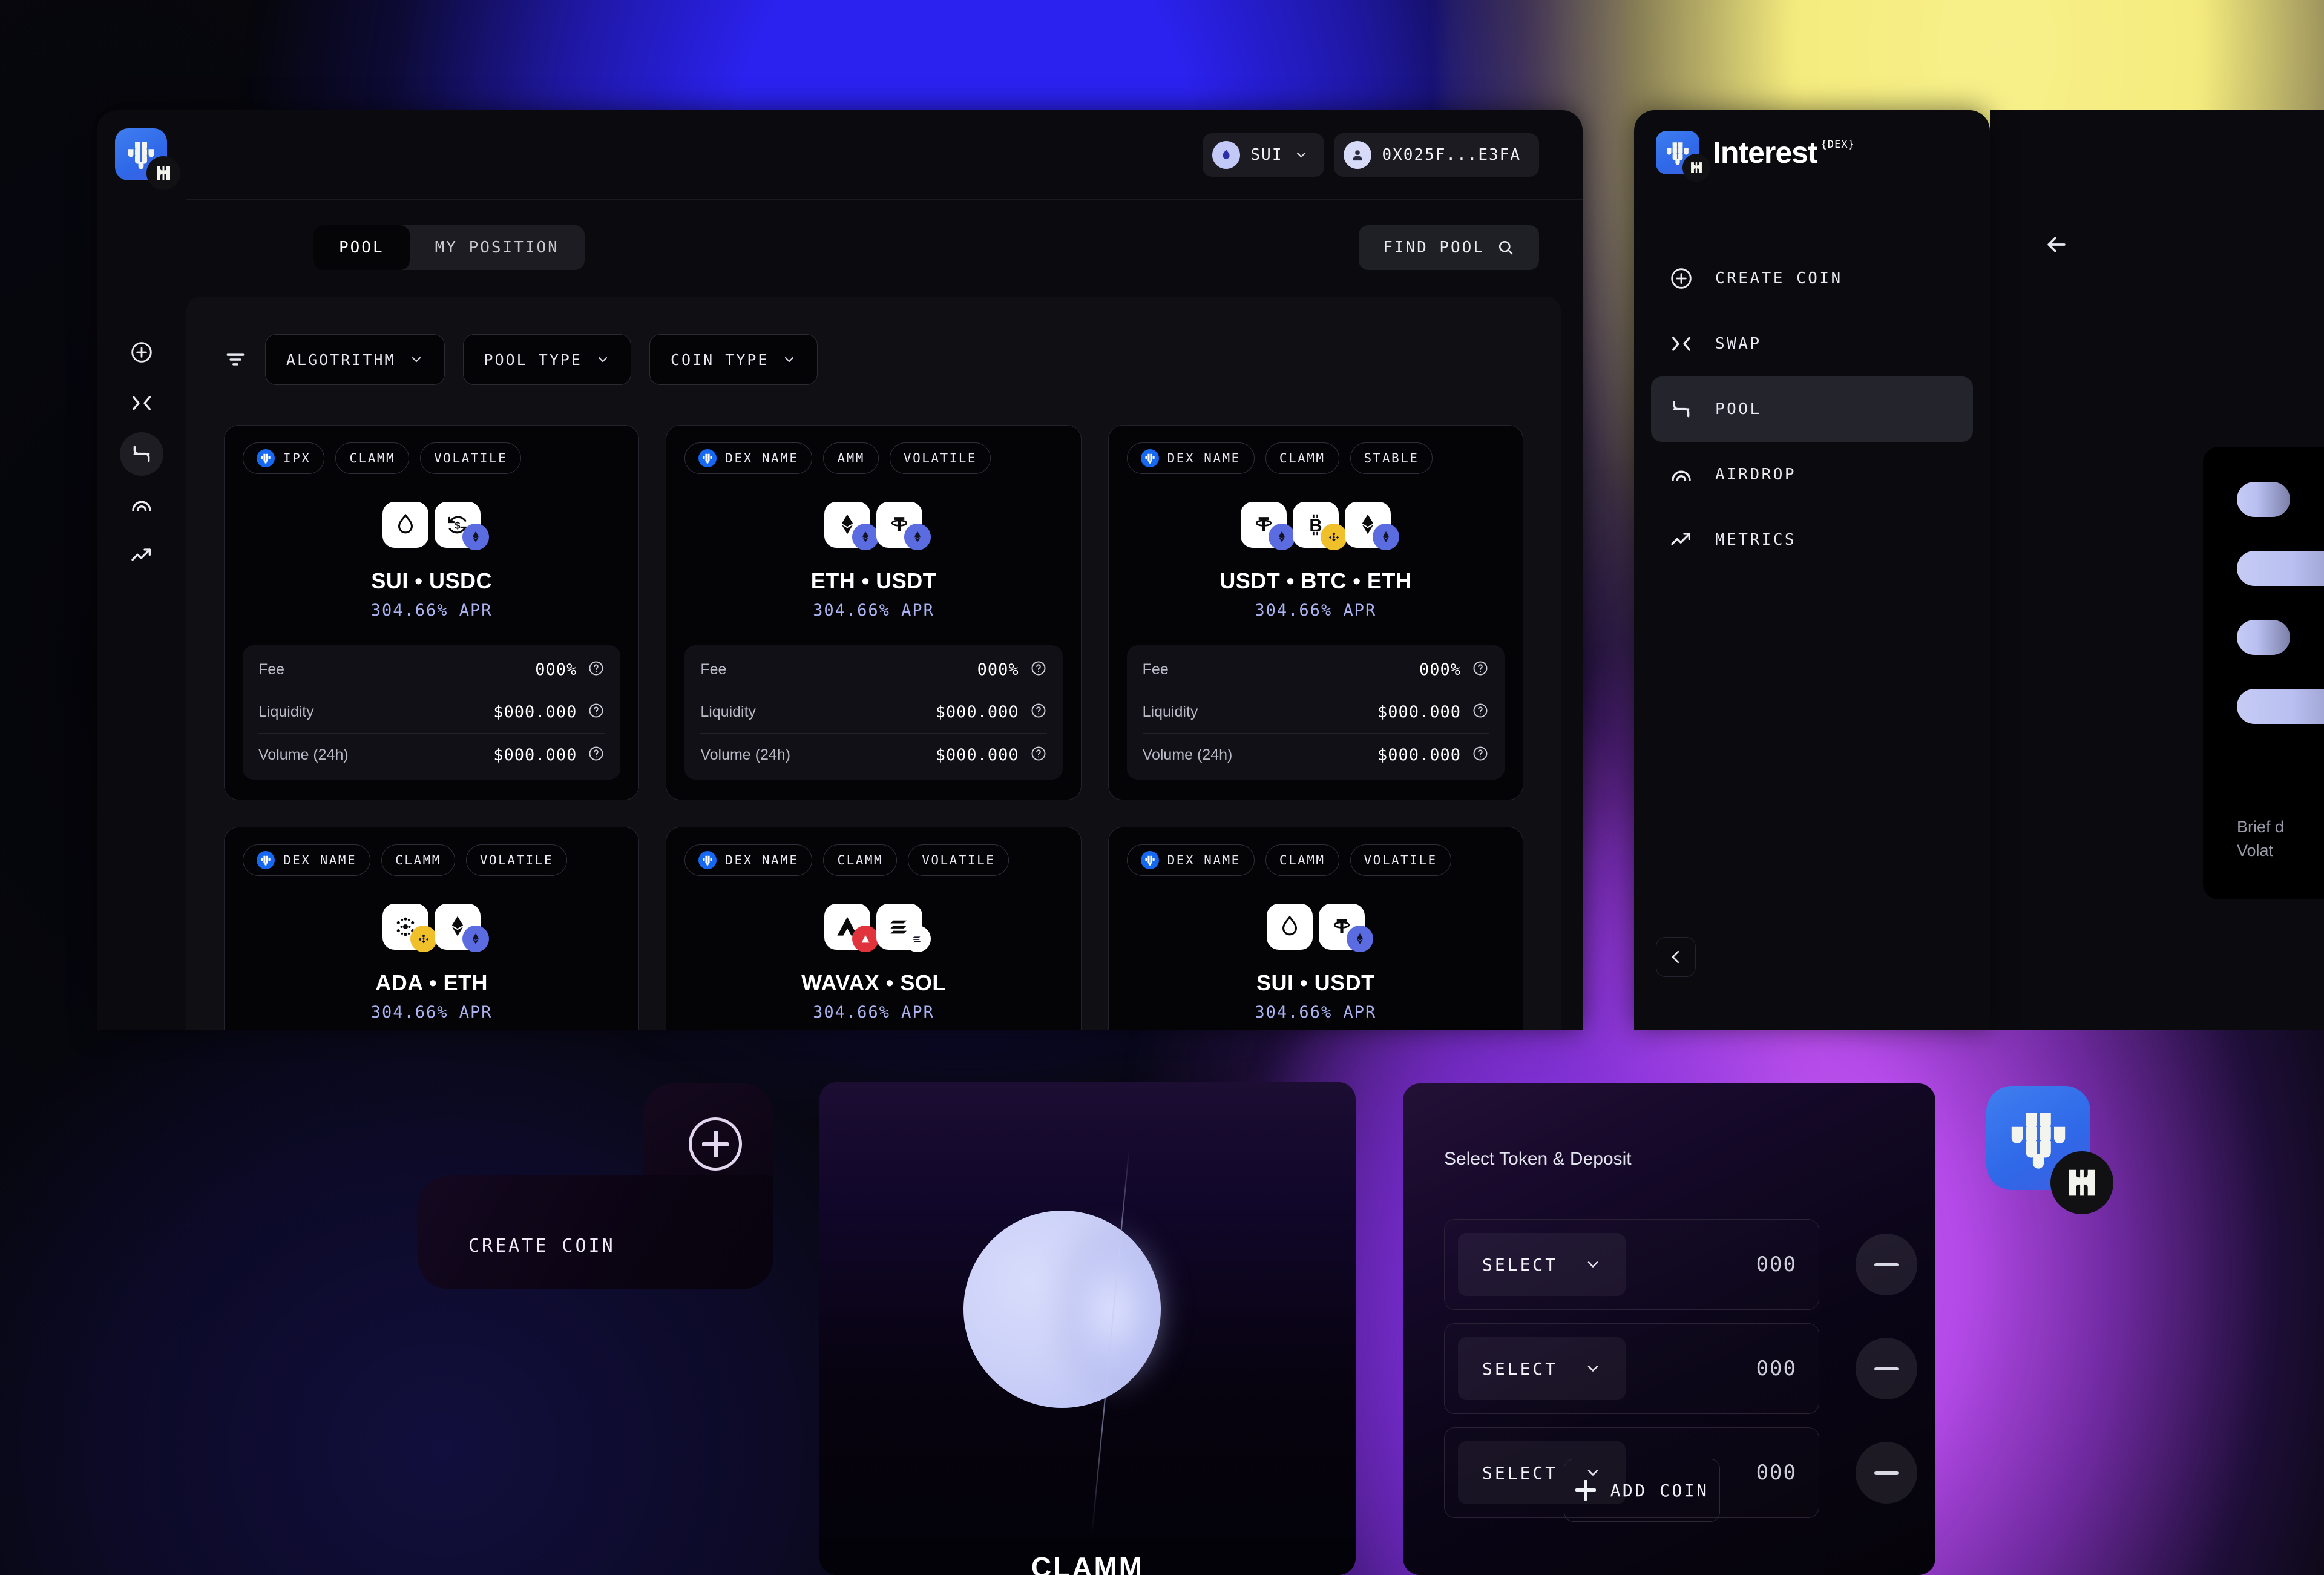  I want to click on sidebar-collapse-button, so click(1676, 957).